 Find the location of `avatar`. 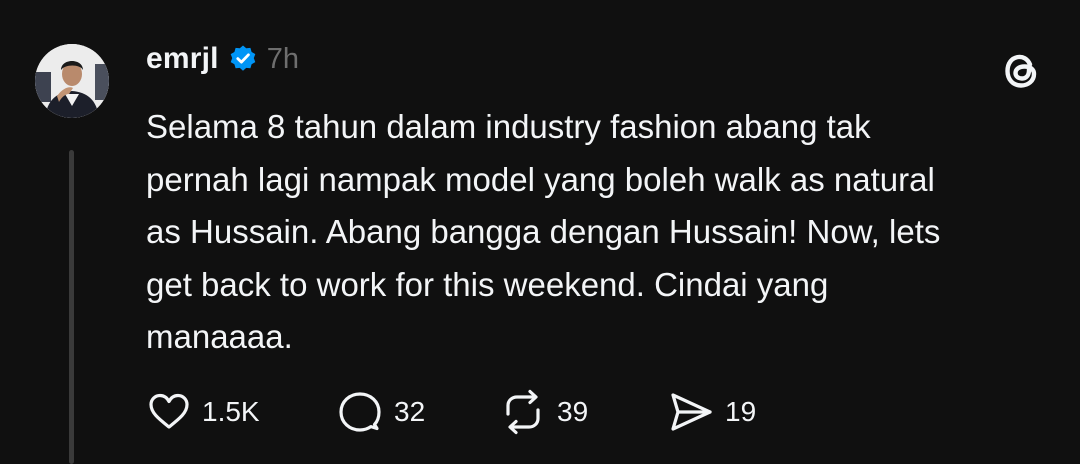

avatar is located at coordinates (72, 81).